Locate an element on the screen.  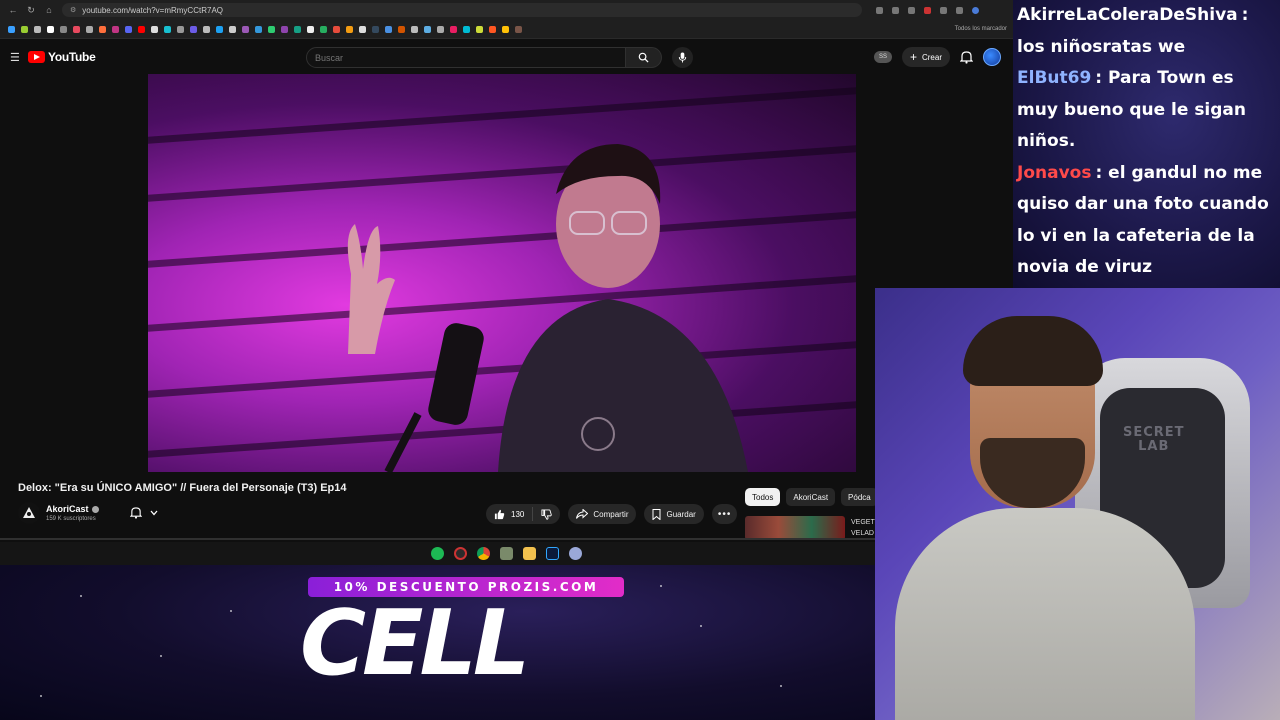
voice-search-button is located at coordinates (682, 57).